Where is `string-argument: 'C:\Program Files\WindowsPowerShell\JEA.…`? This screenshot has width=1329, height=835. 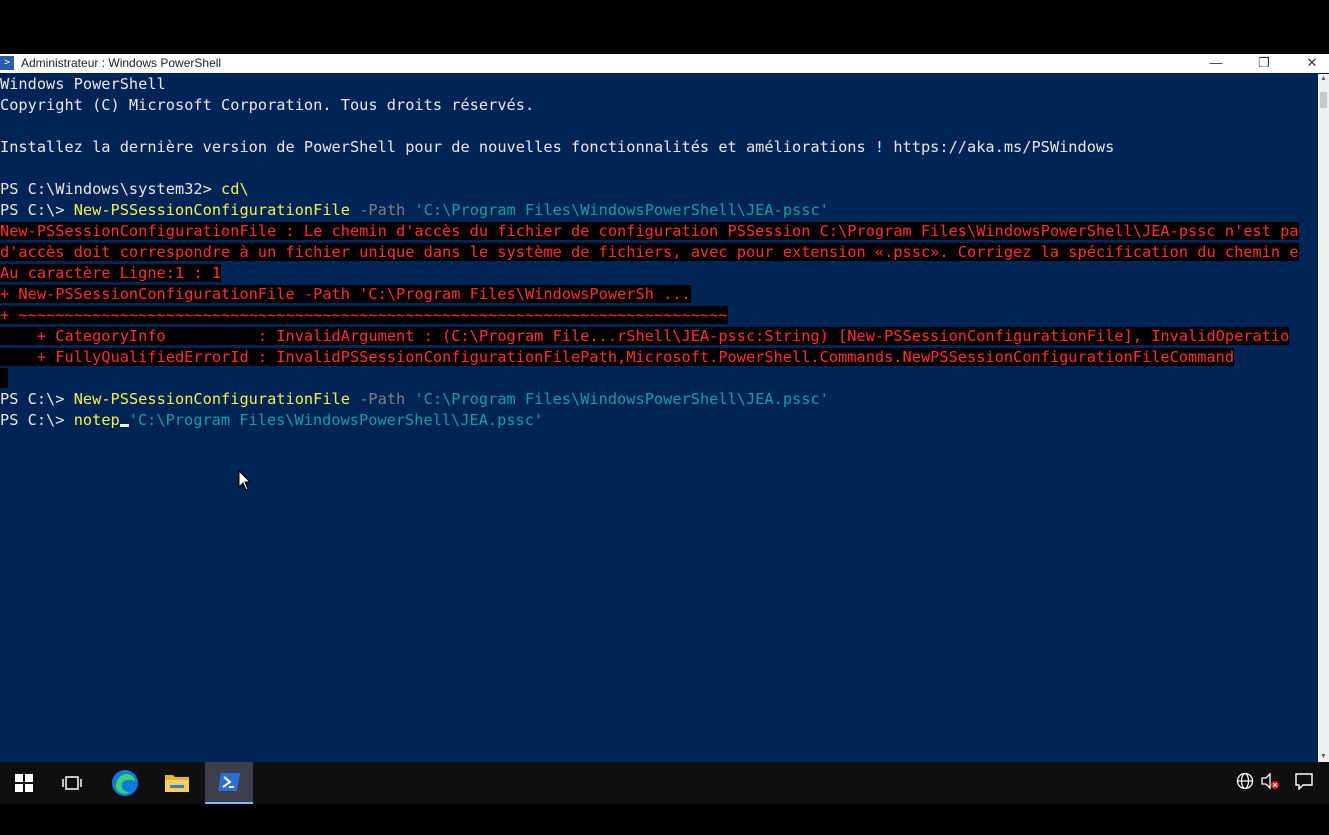
string-argument: 'C:\Program Files\WindowsPowerShell\JEA.… is located at coordinates (621, 399).